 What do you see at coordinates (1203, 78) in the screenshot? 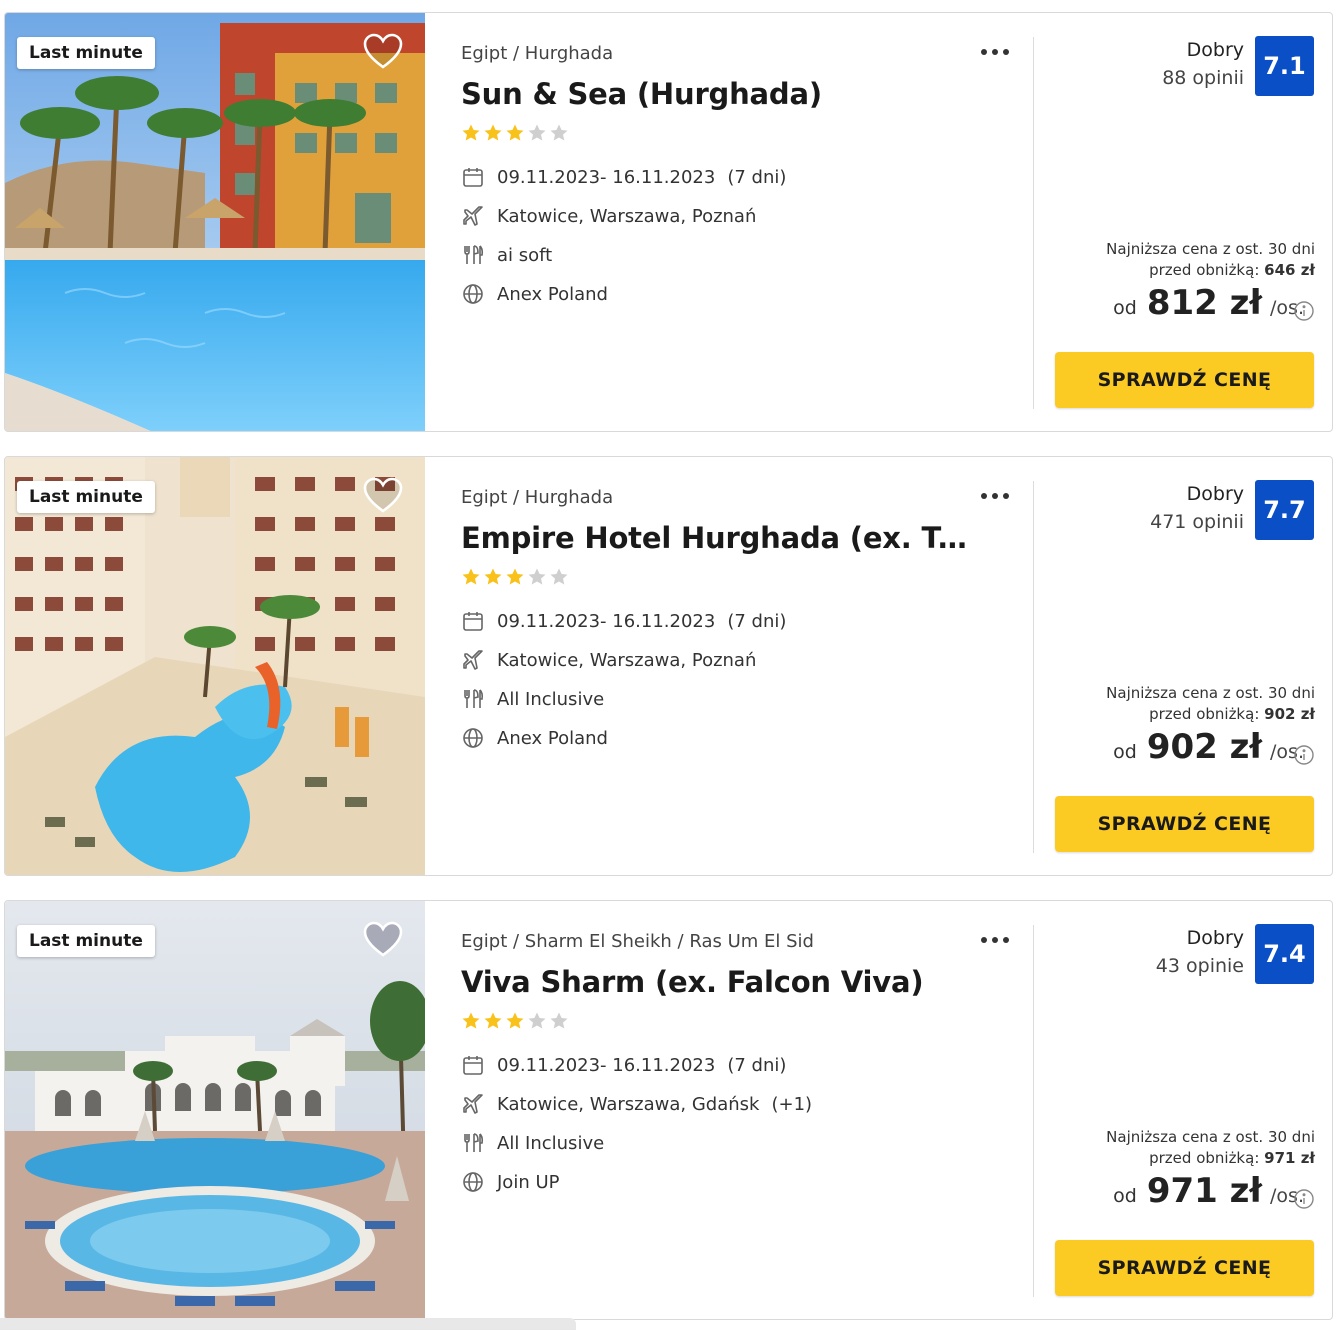
I see `review-count: 88 opinii` at bounding box center [1203, 78].